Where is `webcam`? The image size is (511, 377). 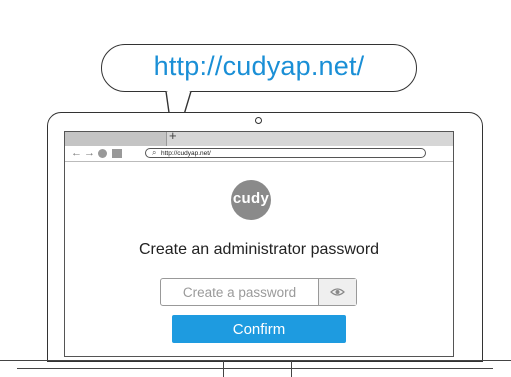 webcam is located at coordinates (258, 120).